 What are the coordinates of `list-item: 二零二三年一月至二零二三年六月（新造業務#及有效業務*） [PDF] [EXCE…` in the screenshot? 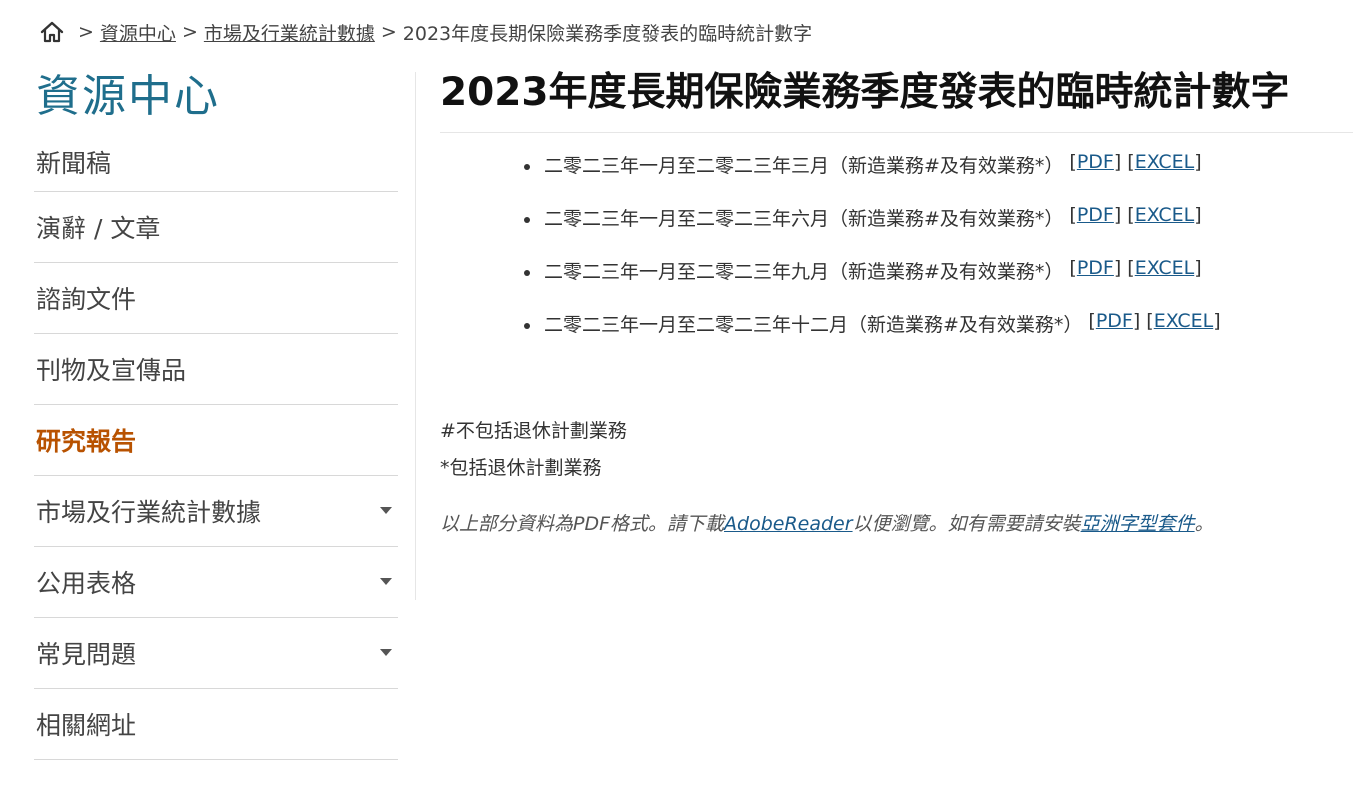 It's located at (872, 230).